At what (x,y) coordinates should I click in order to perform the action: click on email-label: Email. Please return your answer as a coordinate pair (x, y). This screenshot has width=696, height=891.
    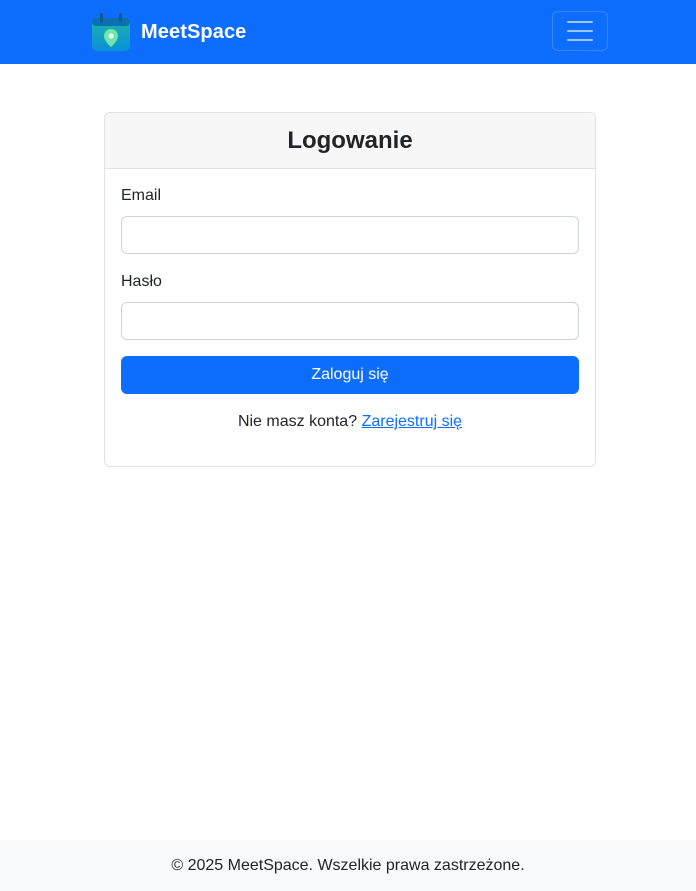
    Looking at the image, I should click on (141, 195).